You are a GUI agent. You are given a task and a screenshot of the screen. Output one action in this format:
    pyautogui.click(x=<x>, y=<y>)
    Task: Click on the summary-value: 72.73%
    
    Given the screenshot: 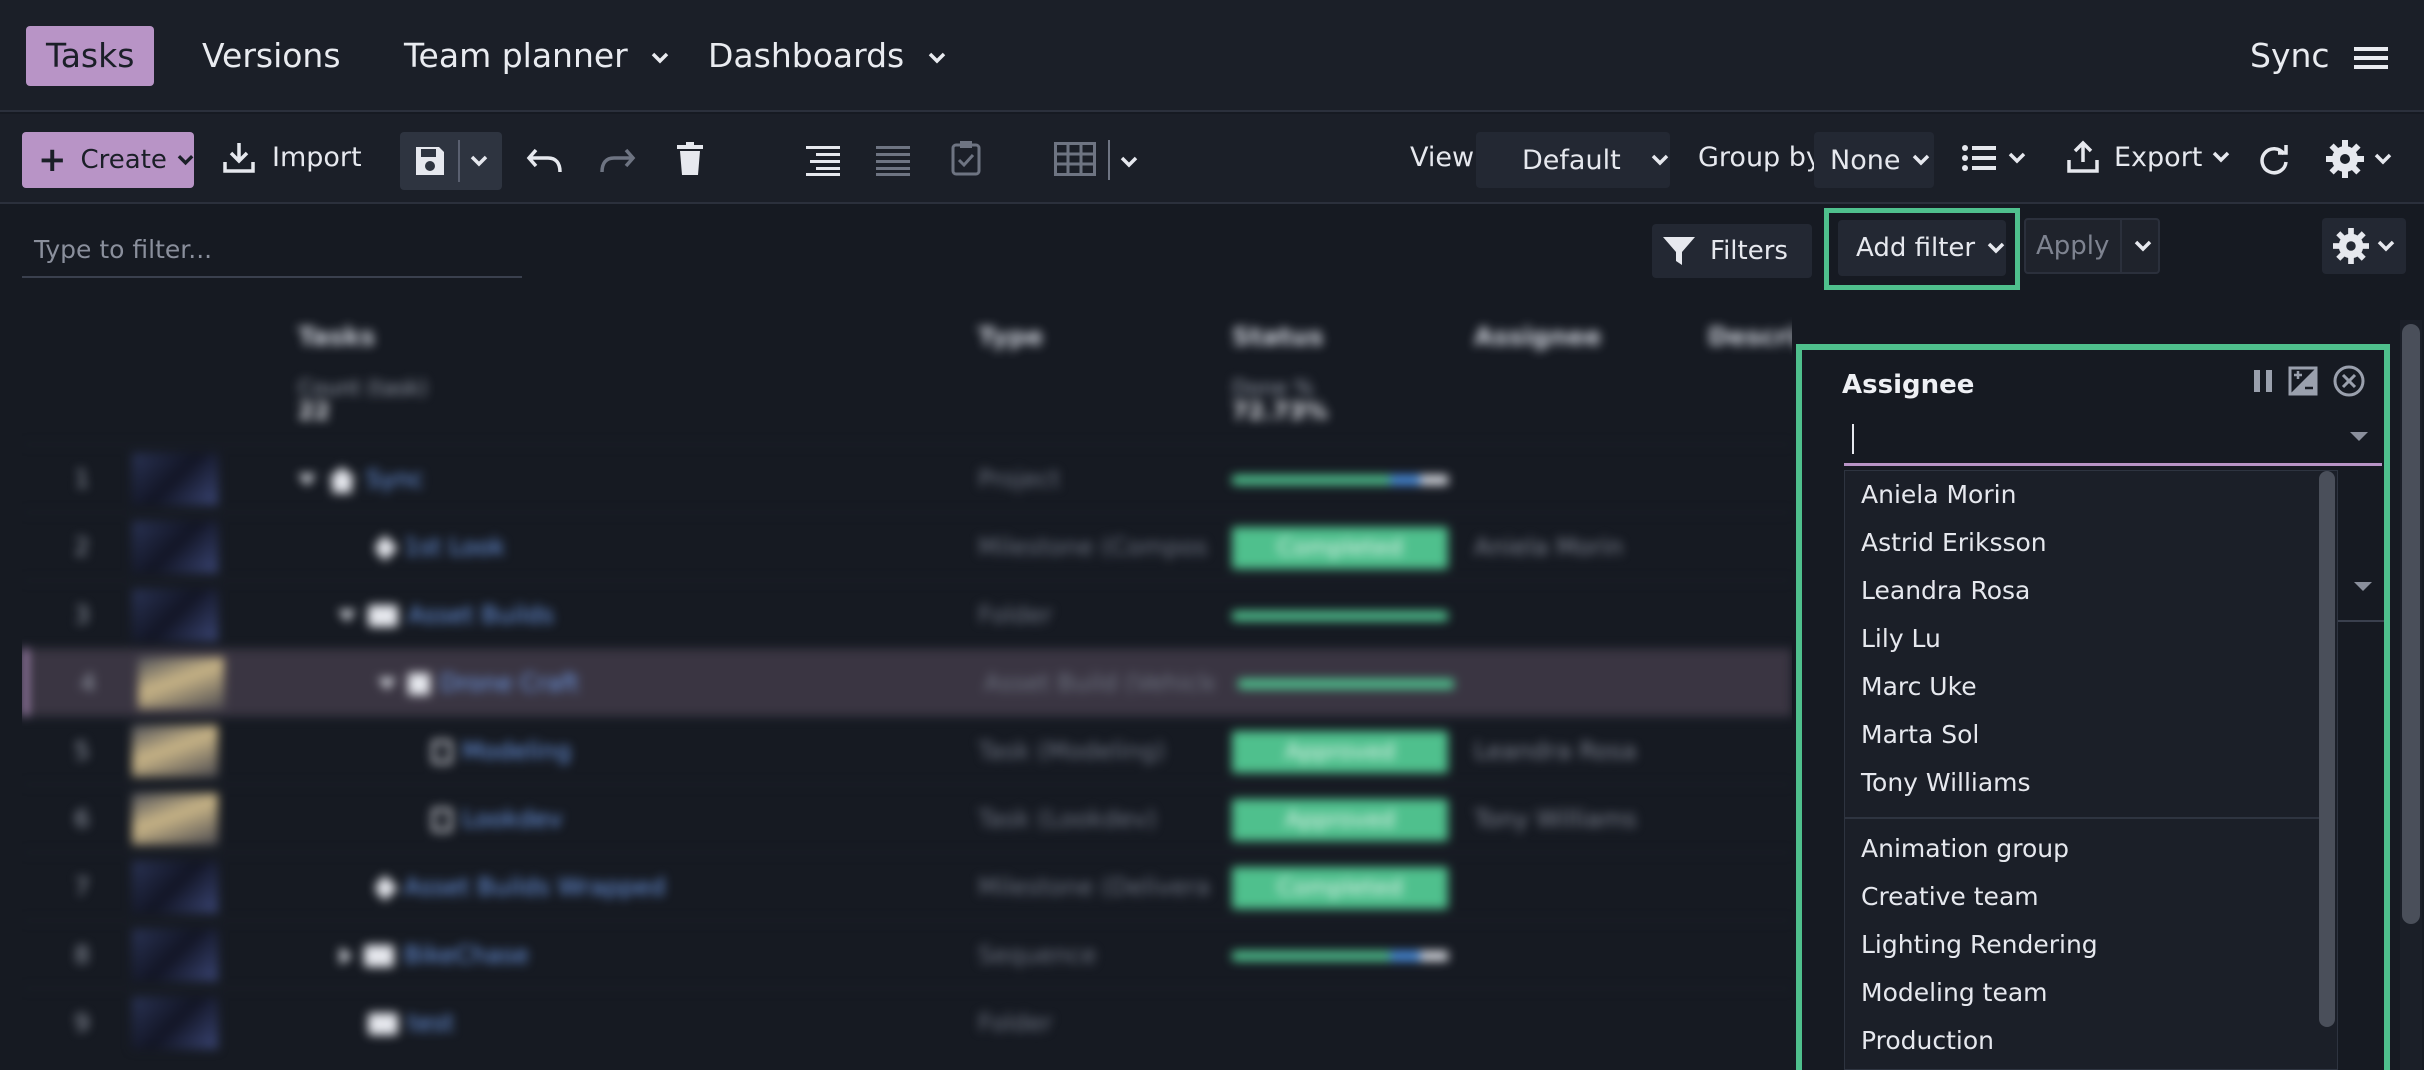 What is the action you would take?
    pyautogui.click(x=1280, y=412)
    